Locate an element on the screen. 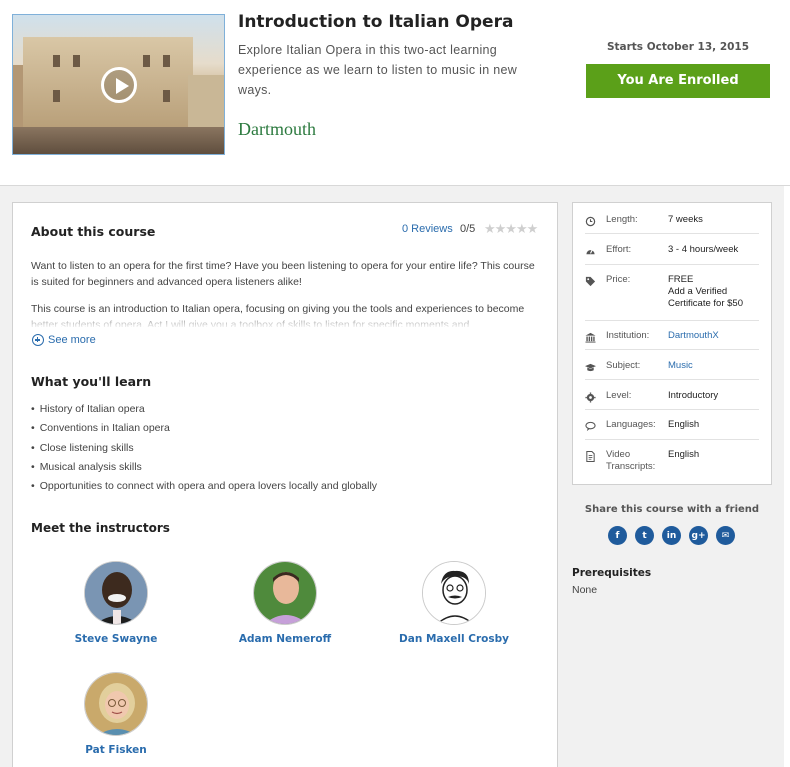 This screenshot has width=790, height=767. instructor-name: Adam Nemeroff is located at coordinates (285, 639).